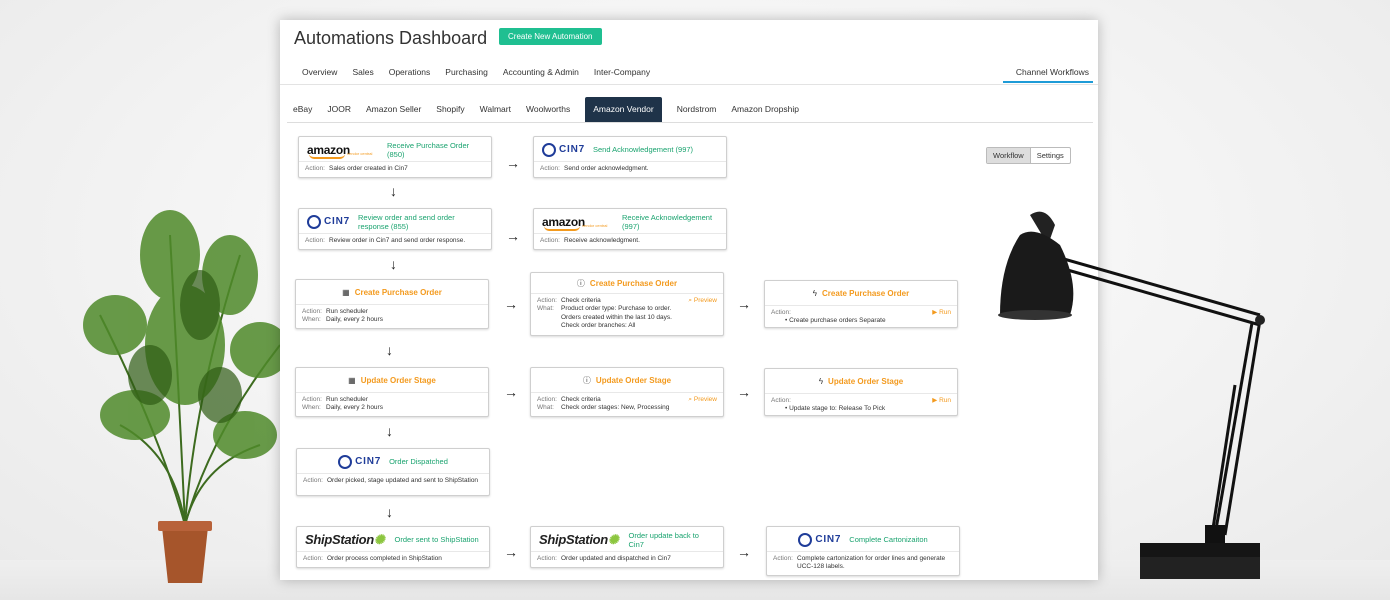 This screenshot has width=1390, height=600. What do you see at coordinates (541, 72) in the screenshot?
I see `nav-accounting-admin: Accounting & Admin` at bounding box center [541, 72].